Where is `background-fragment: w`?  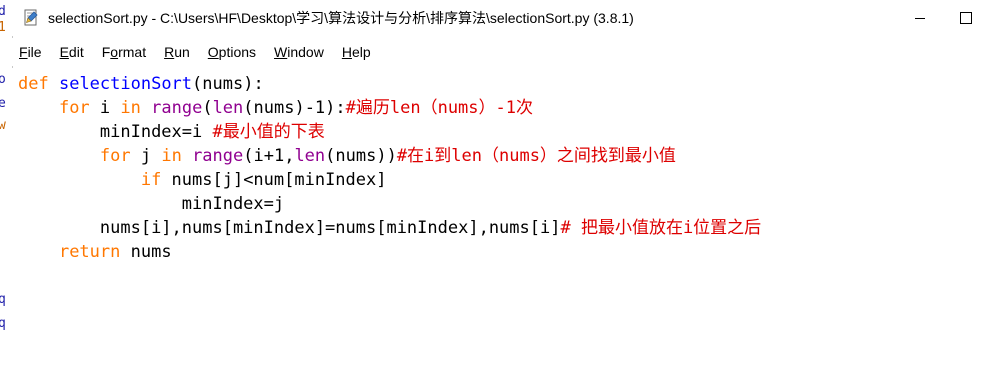
background-fragment: w is located at coordinates (3, 125).